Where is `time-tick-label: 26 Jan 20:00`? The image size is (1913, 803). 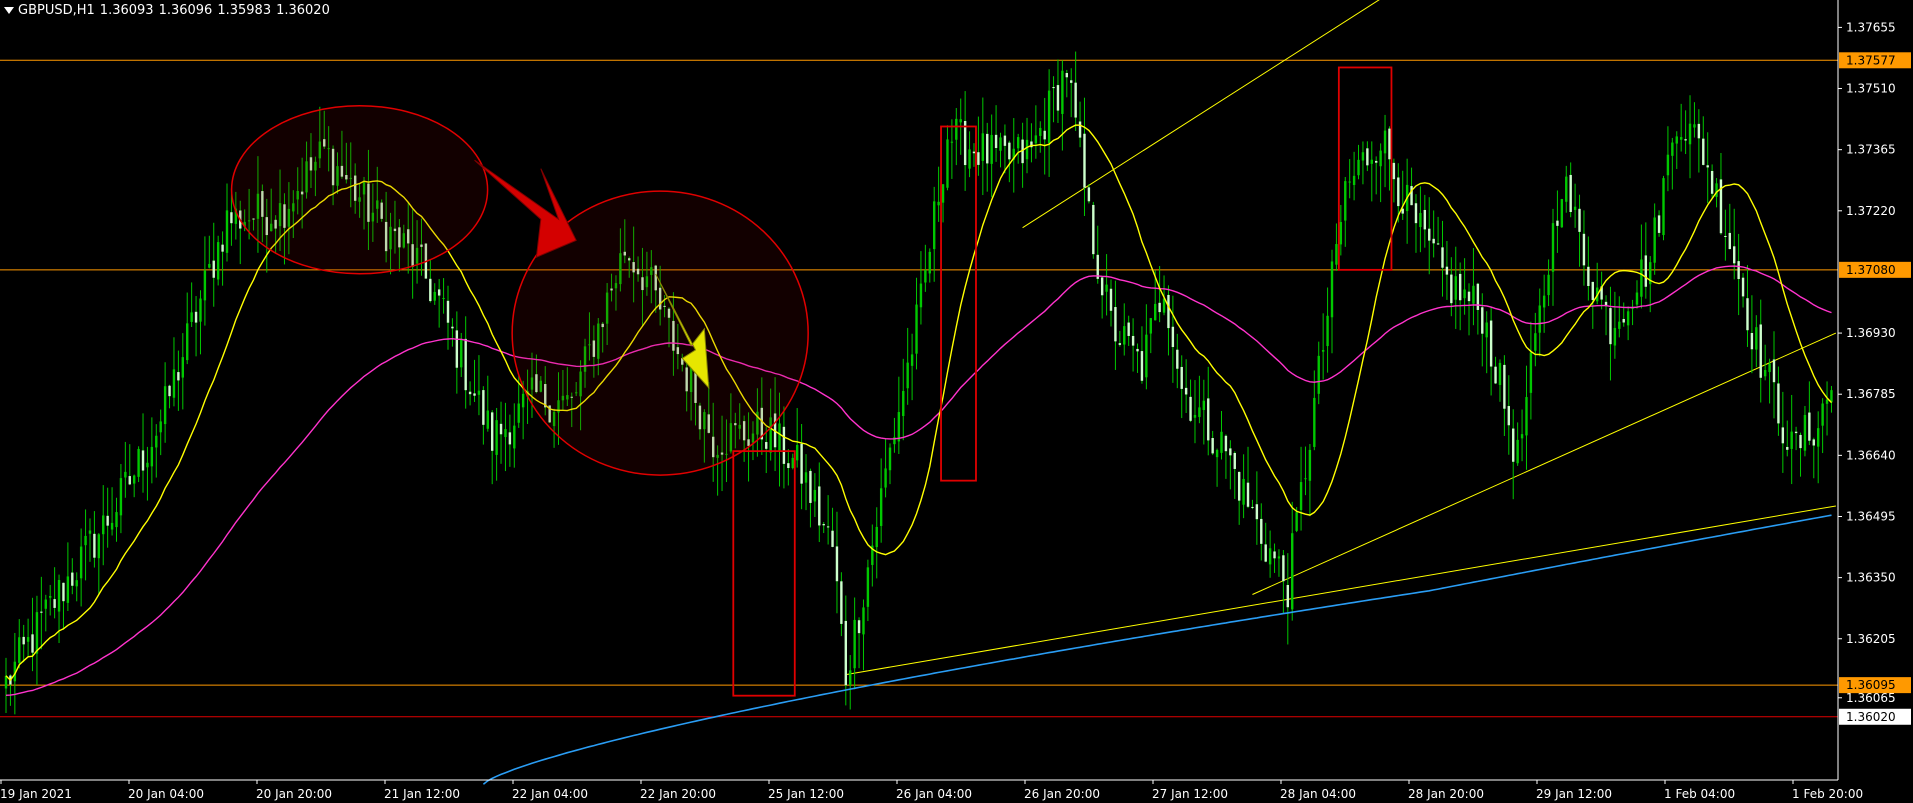 time-tick-label: 26 Jan 20:00 is located at coordinates (1062, 794).